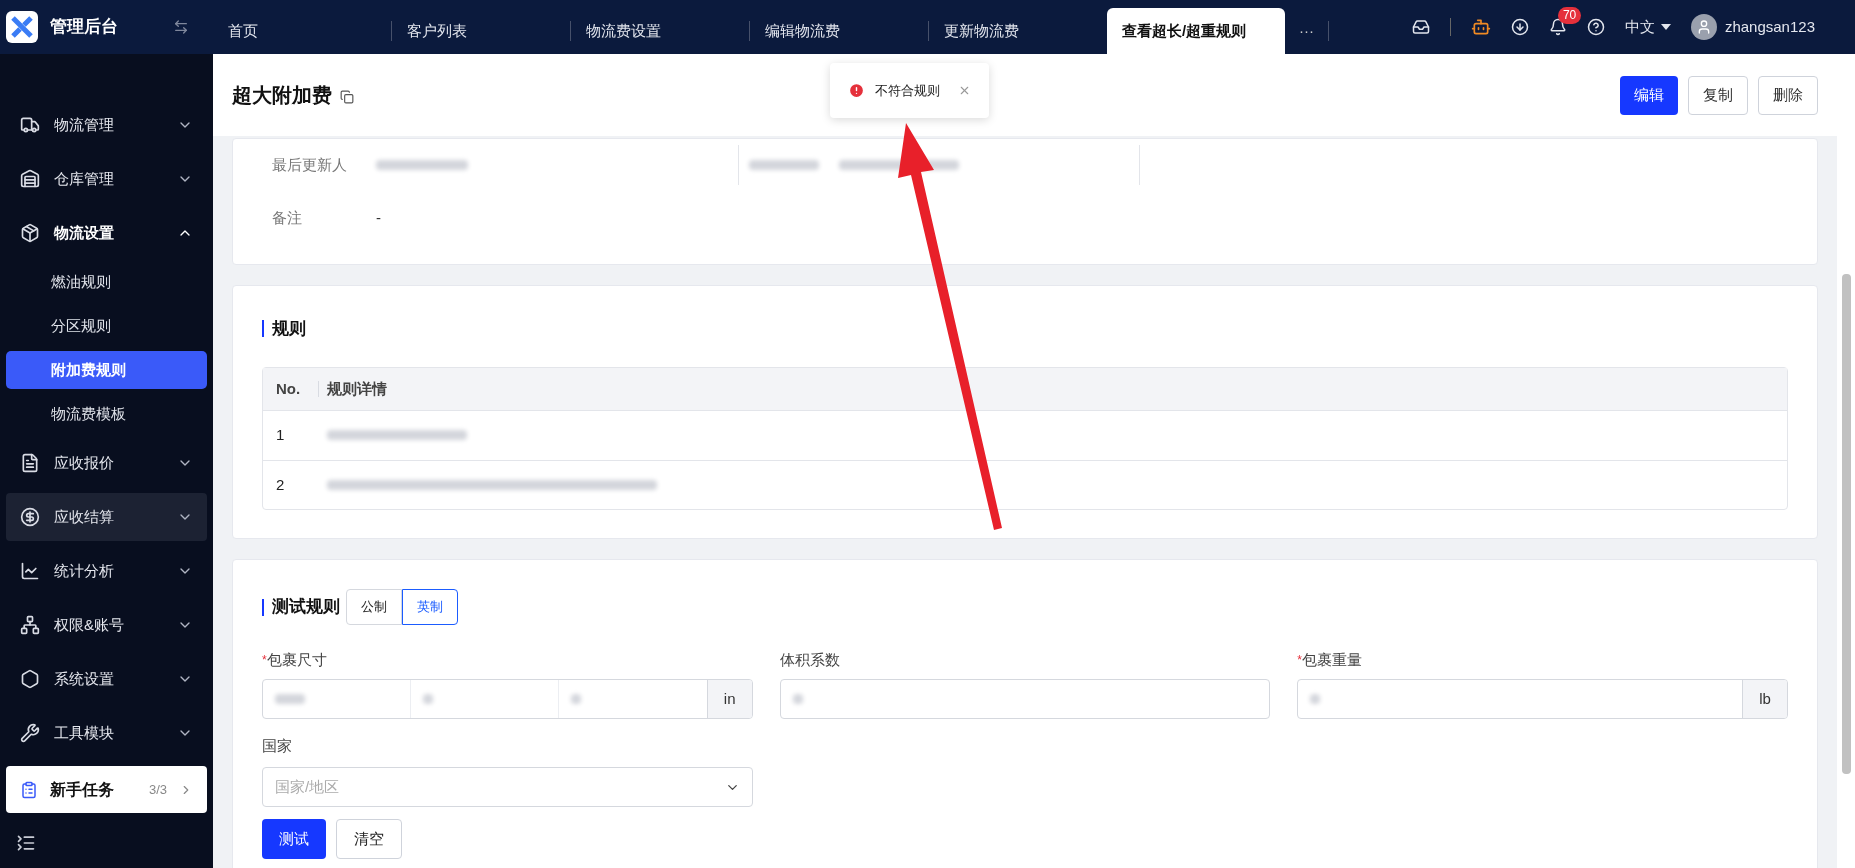  What do you see at coordinates (347, 97) in the screenshot?
I see `copy-icon` at bounding box center [347, 97].